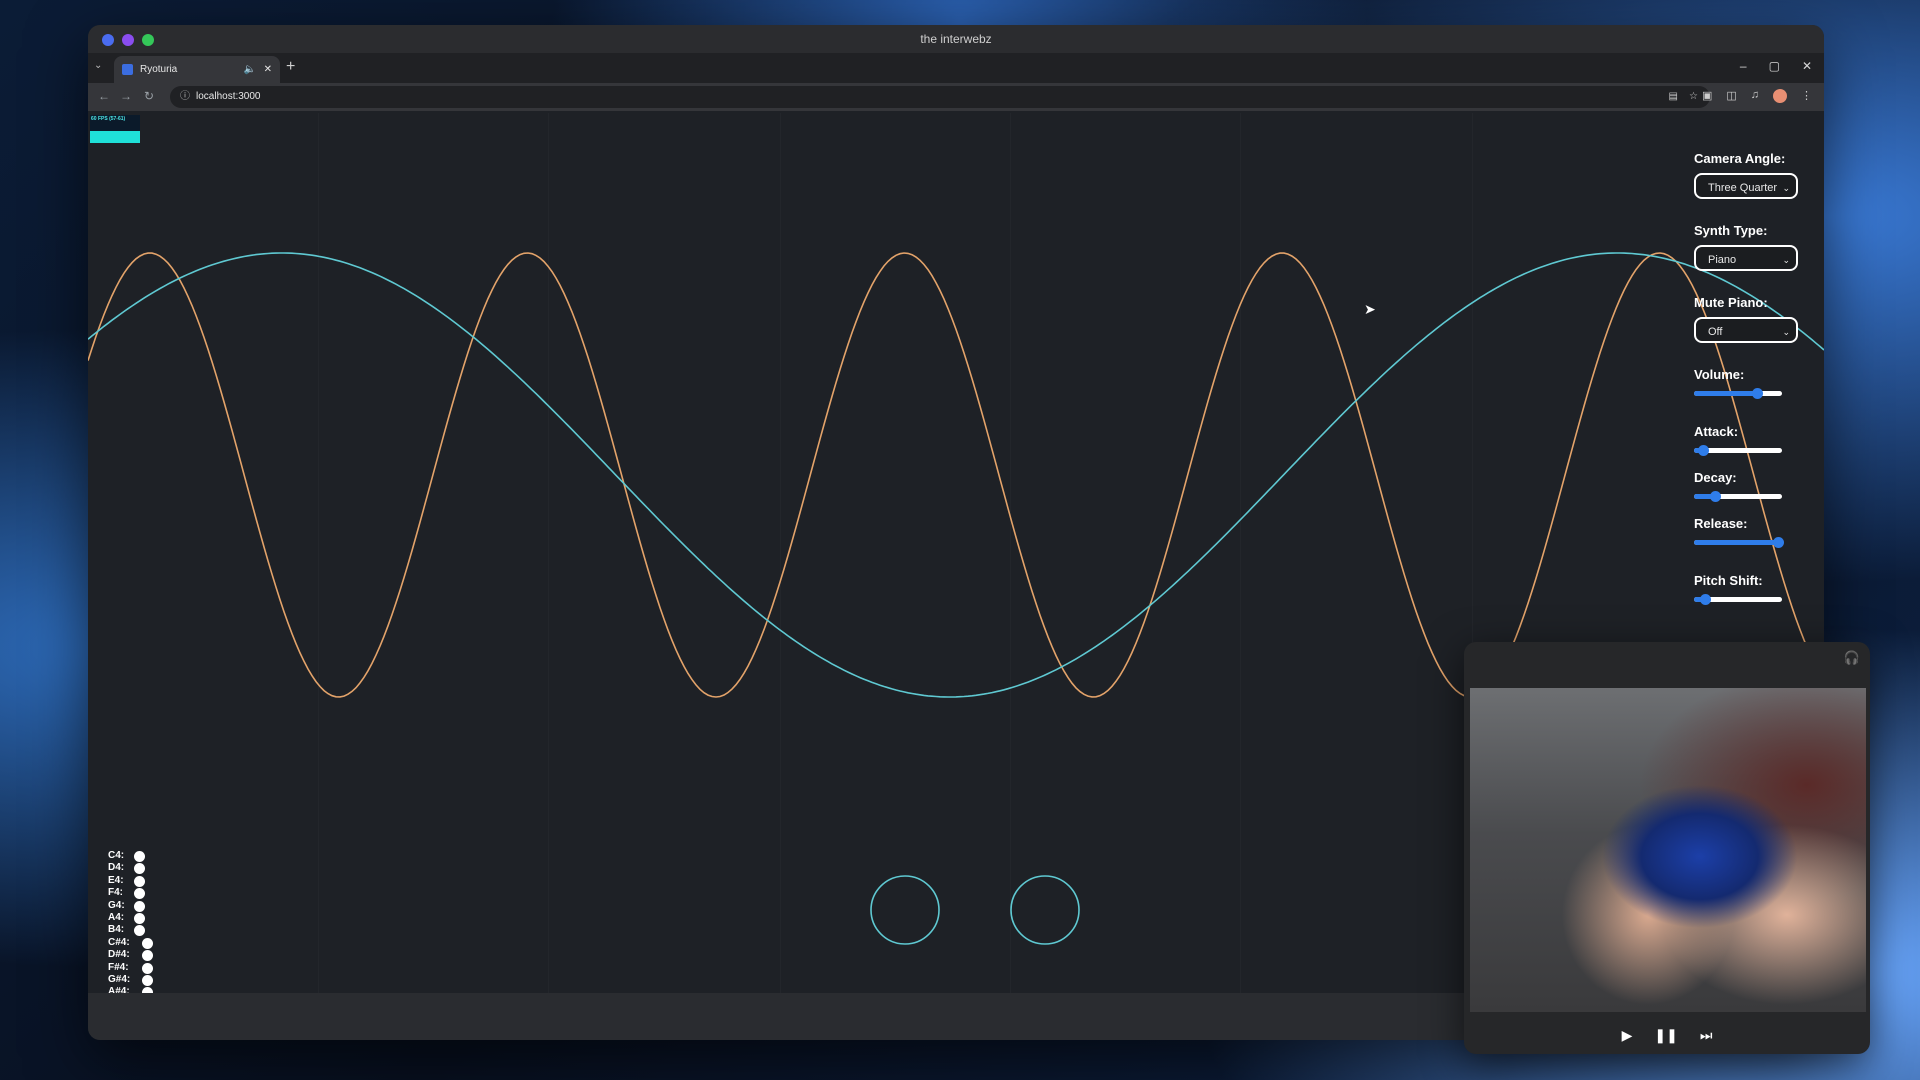  What do you see at coordinates (1715, 332) in the screenshot?
I see `mute-piano-value: Off` at bounding box center [1715, 332].